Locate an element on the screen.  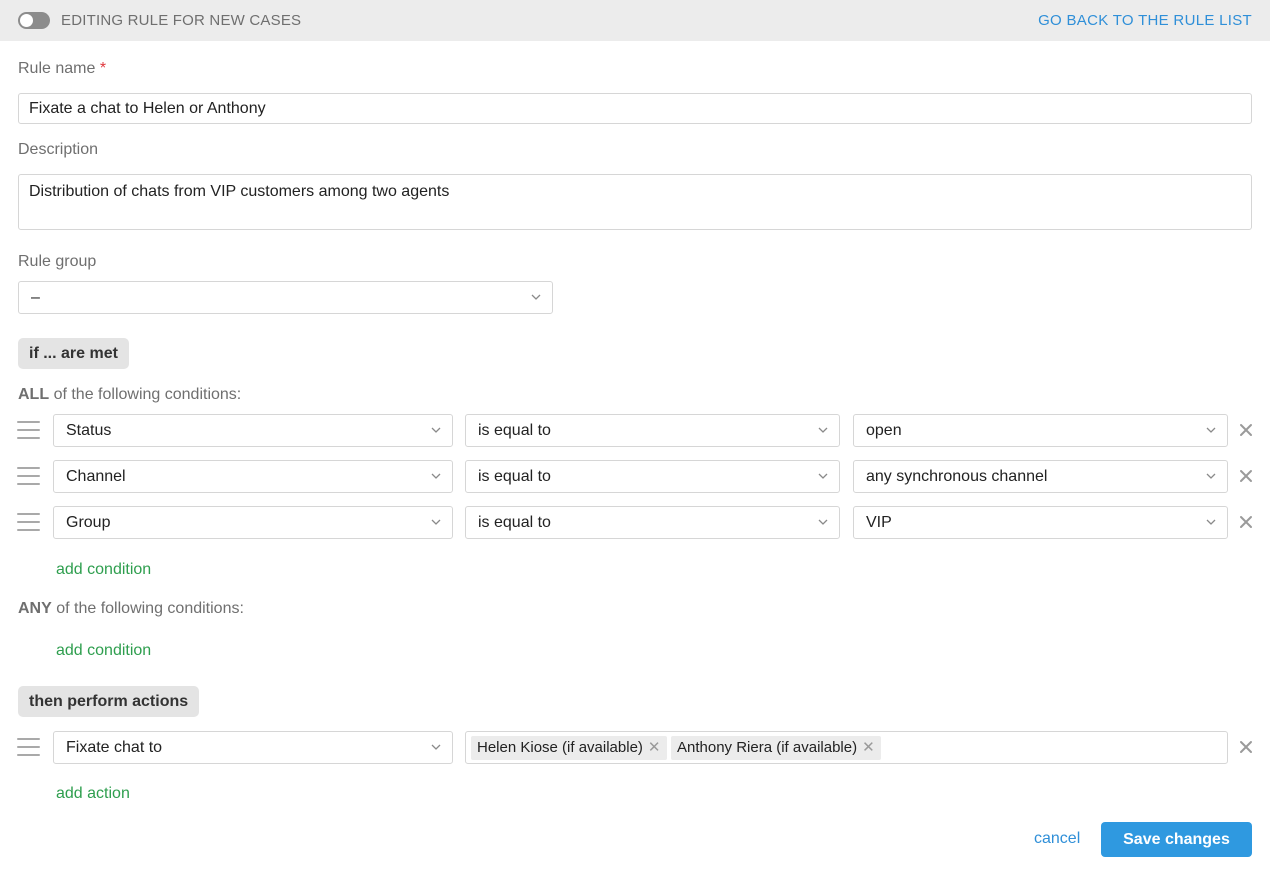
rule-name-input is located at coordinates (635, 108).